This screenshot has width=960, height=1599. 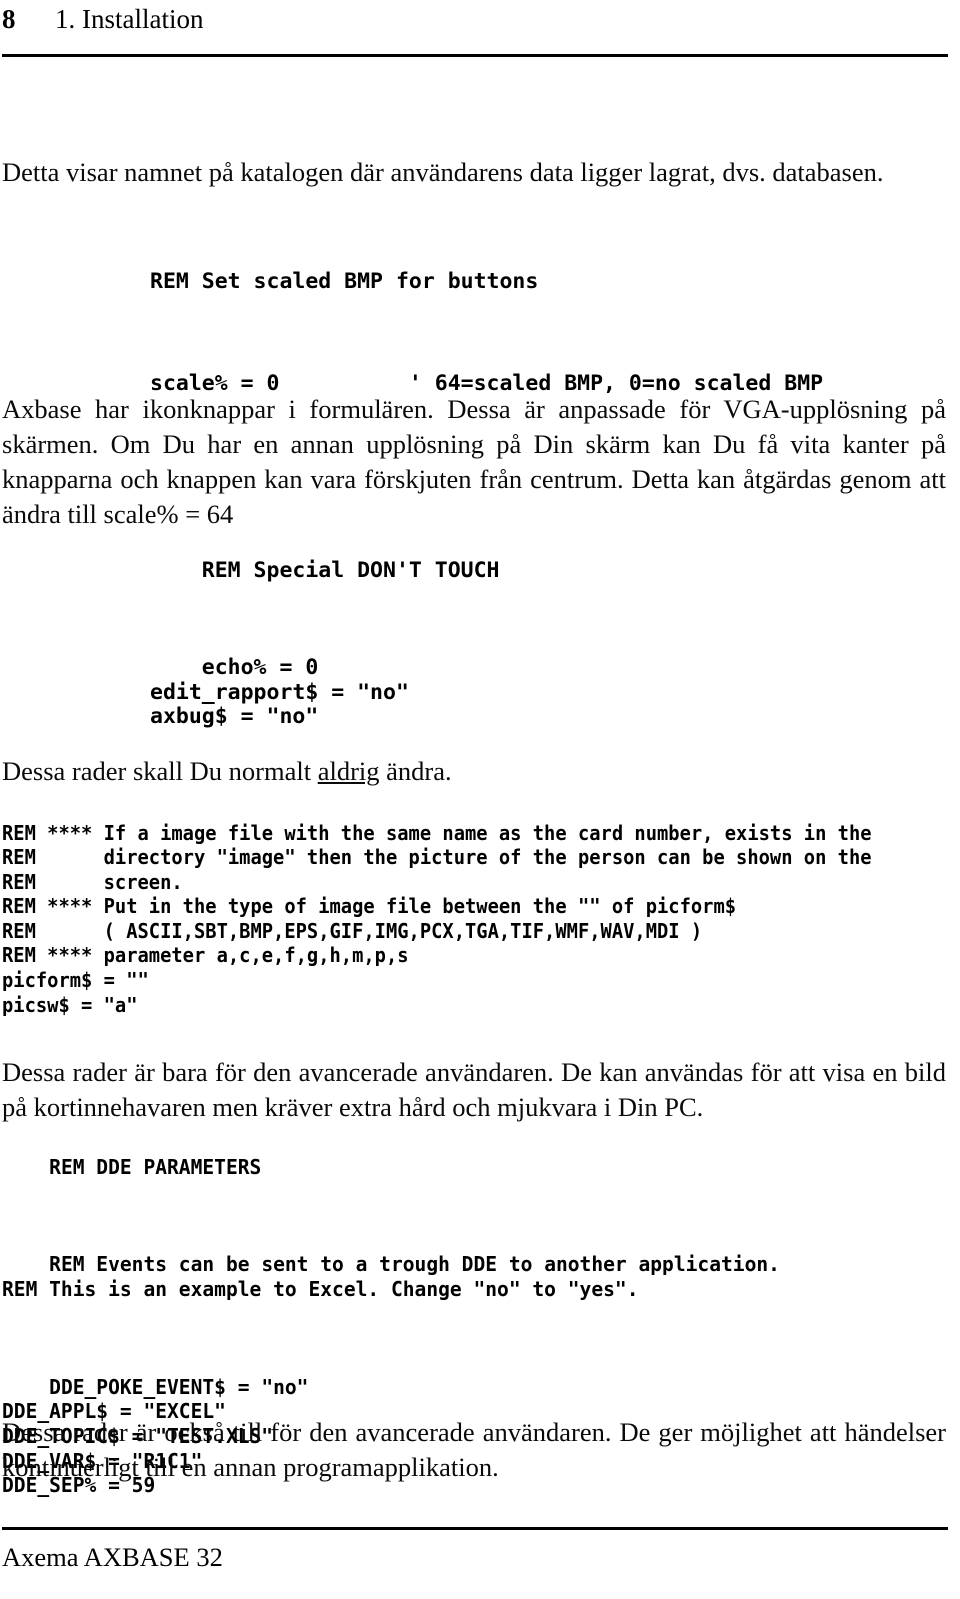 I want to click on paragraph-never-change-suffix: ändra., so click(x=415, y=770).